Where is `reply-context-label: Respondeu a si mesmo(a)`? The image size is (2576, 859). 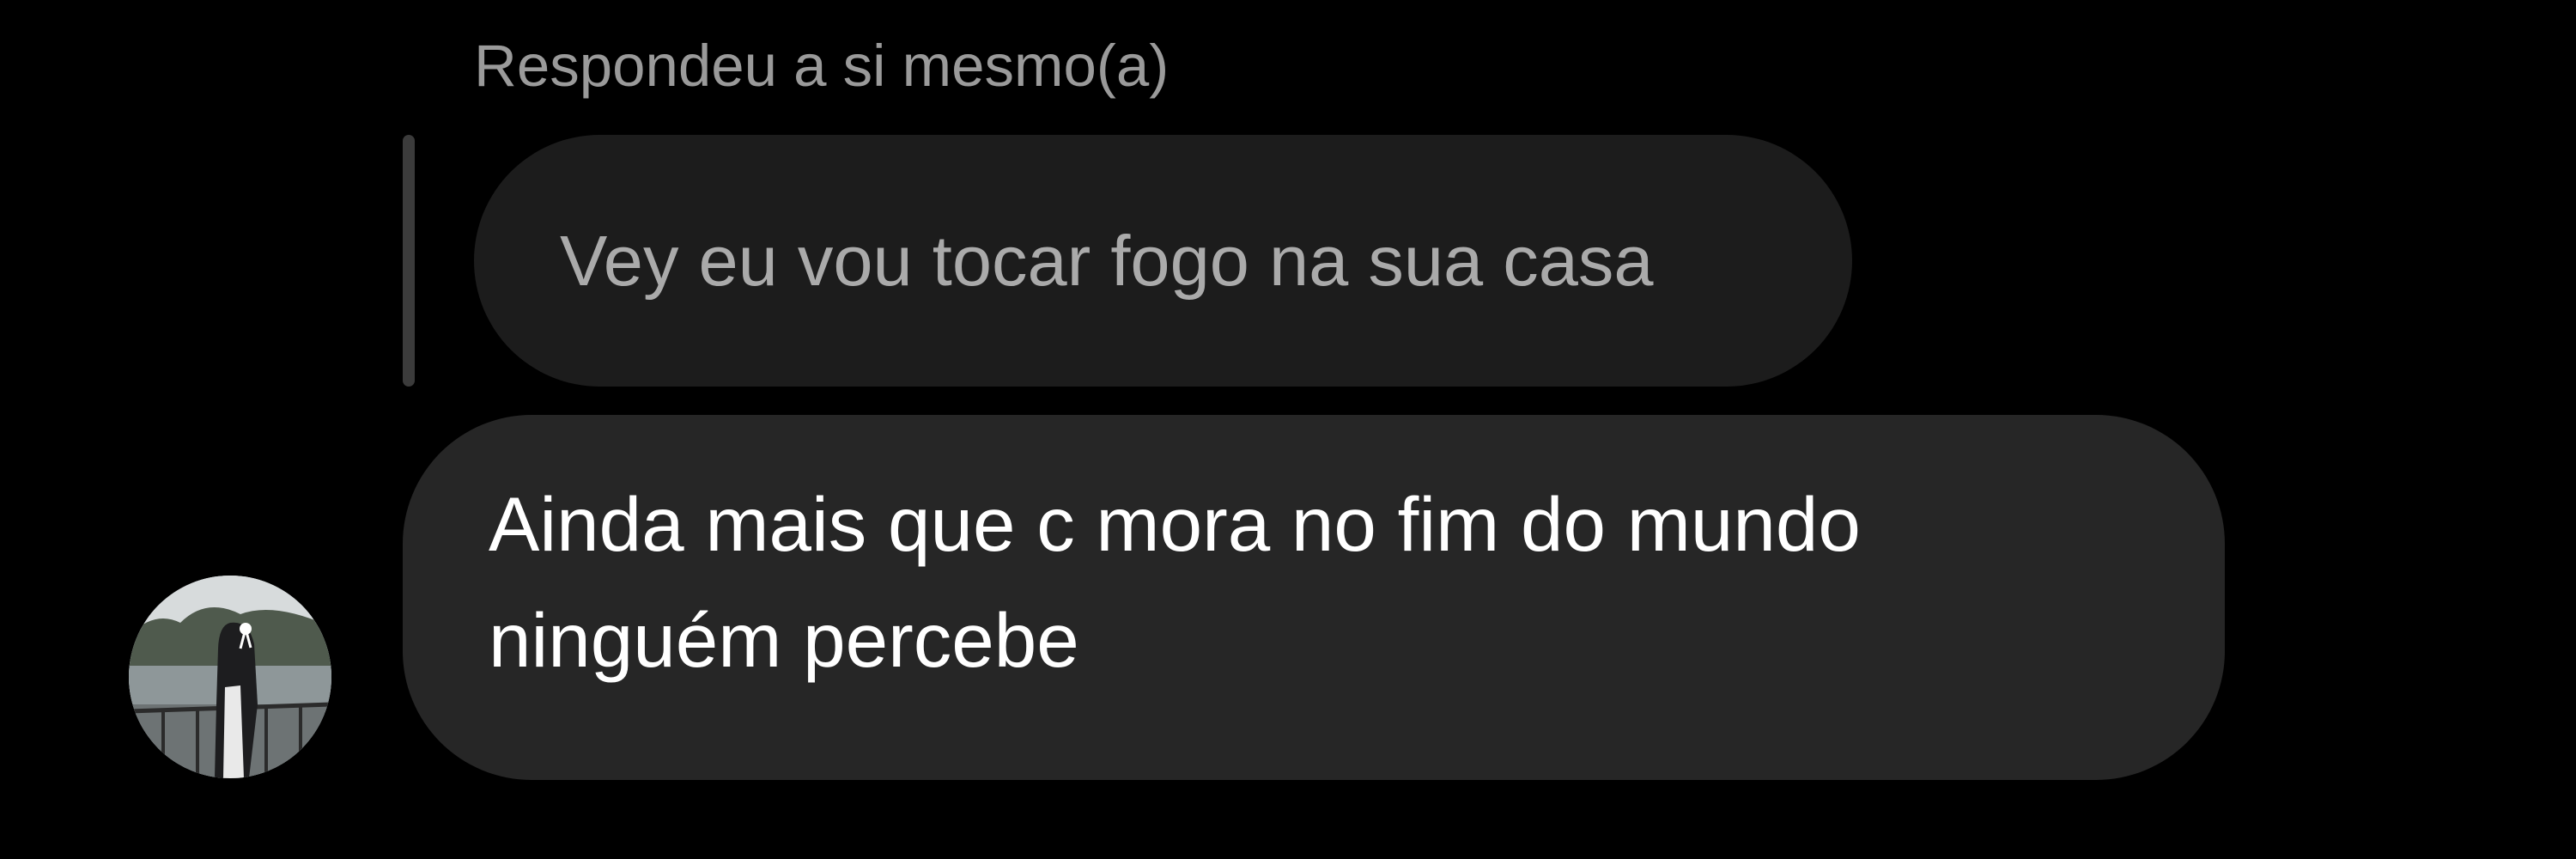 reply-context-label: Respondeu a si mesmo(a) is located at coordinates (822, 66).